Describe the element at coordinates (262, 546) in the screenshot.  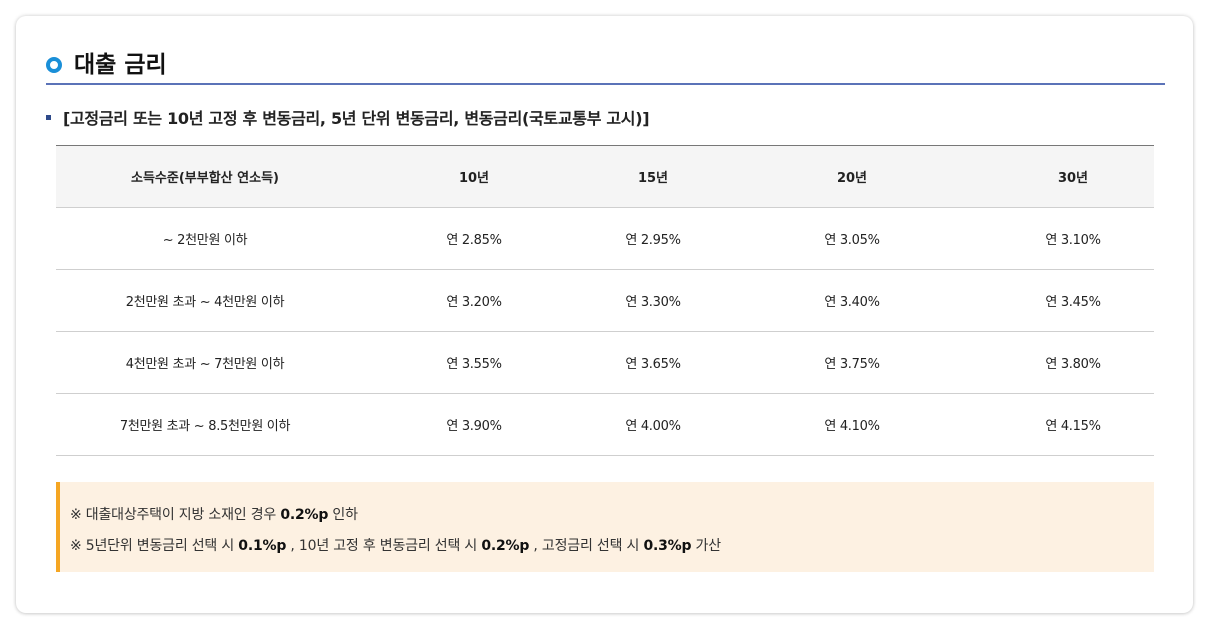
I see `notice-value: 0.1%p` at that location.